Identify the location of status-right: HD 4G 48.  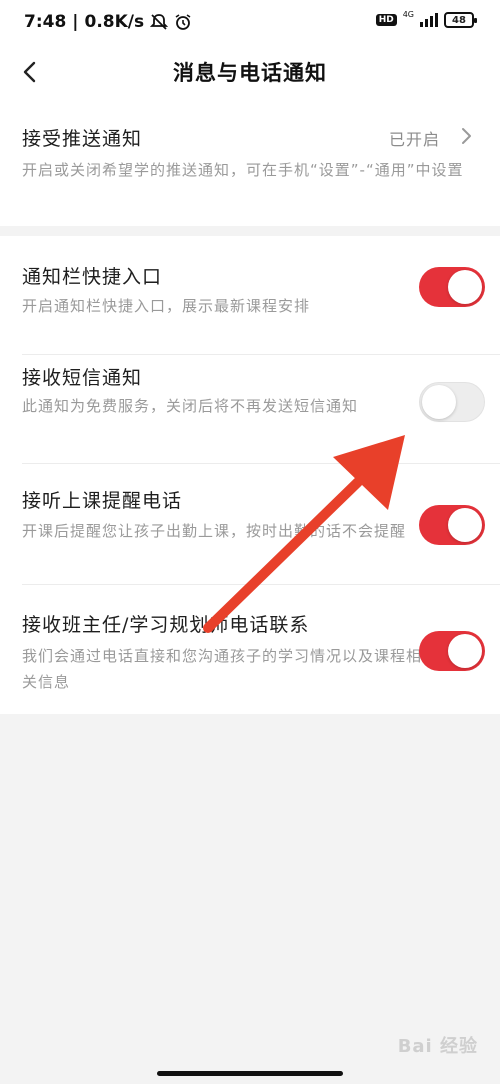
(426, 18).